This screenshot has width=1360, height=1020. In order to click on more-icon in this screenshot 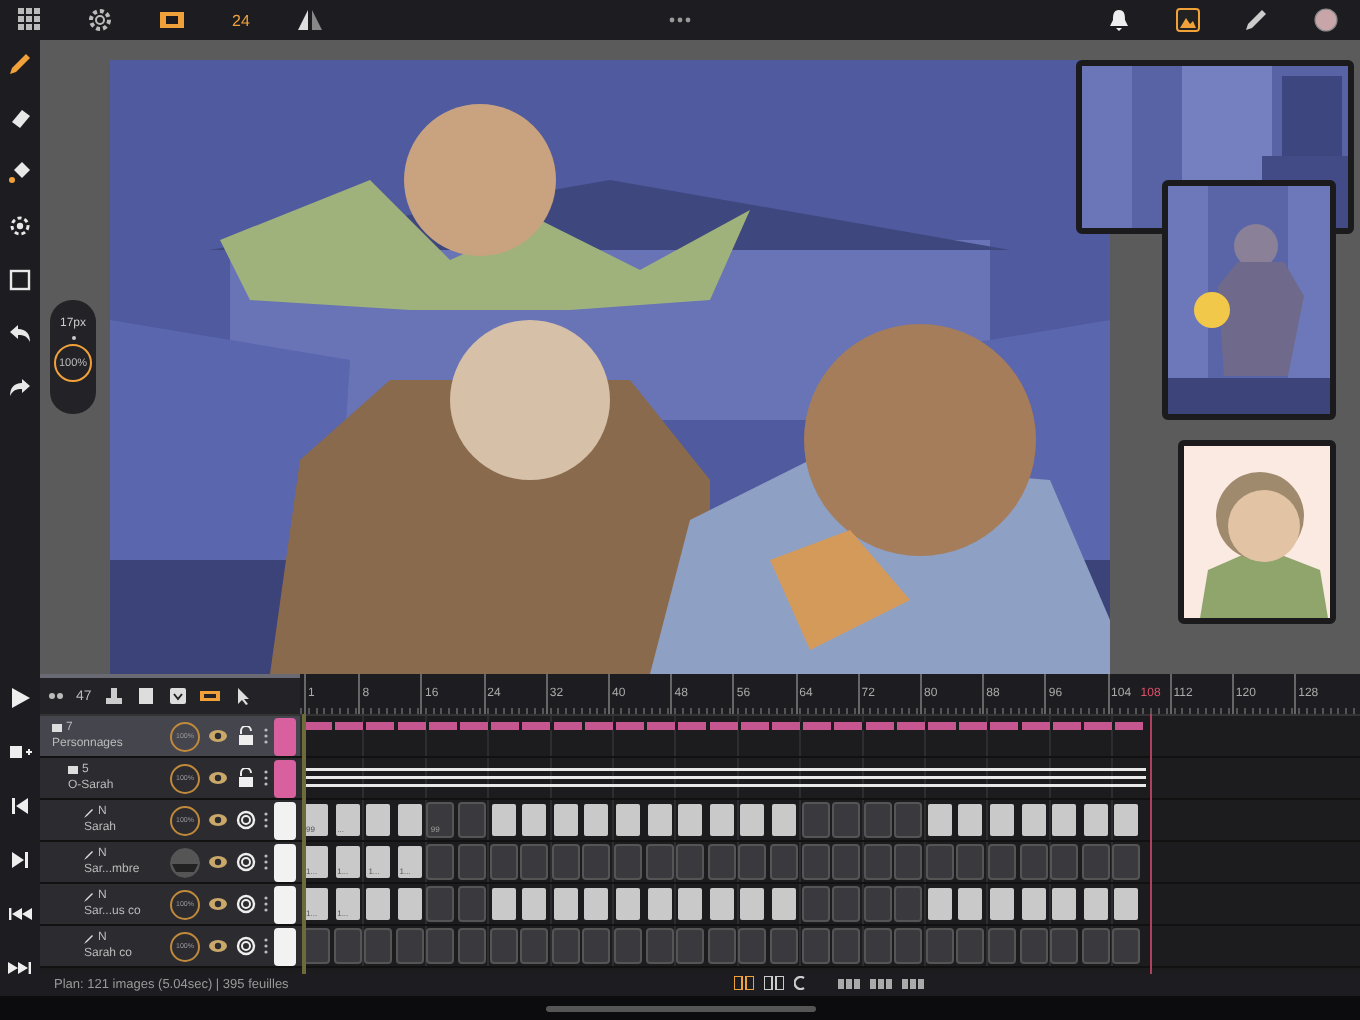, I will do `click(680, 20)`.